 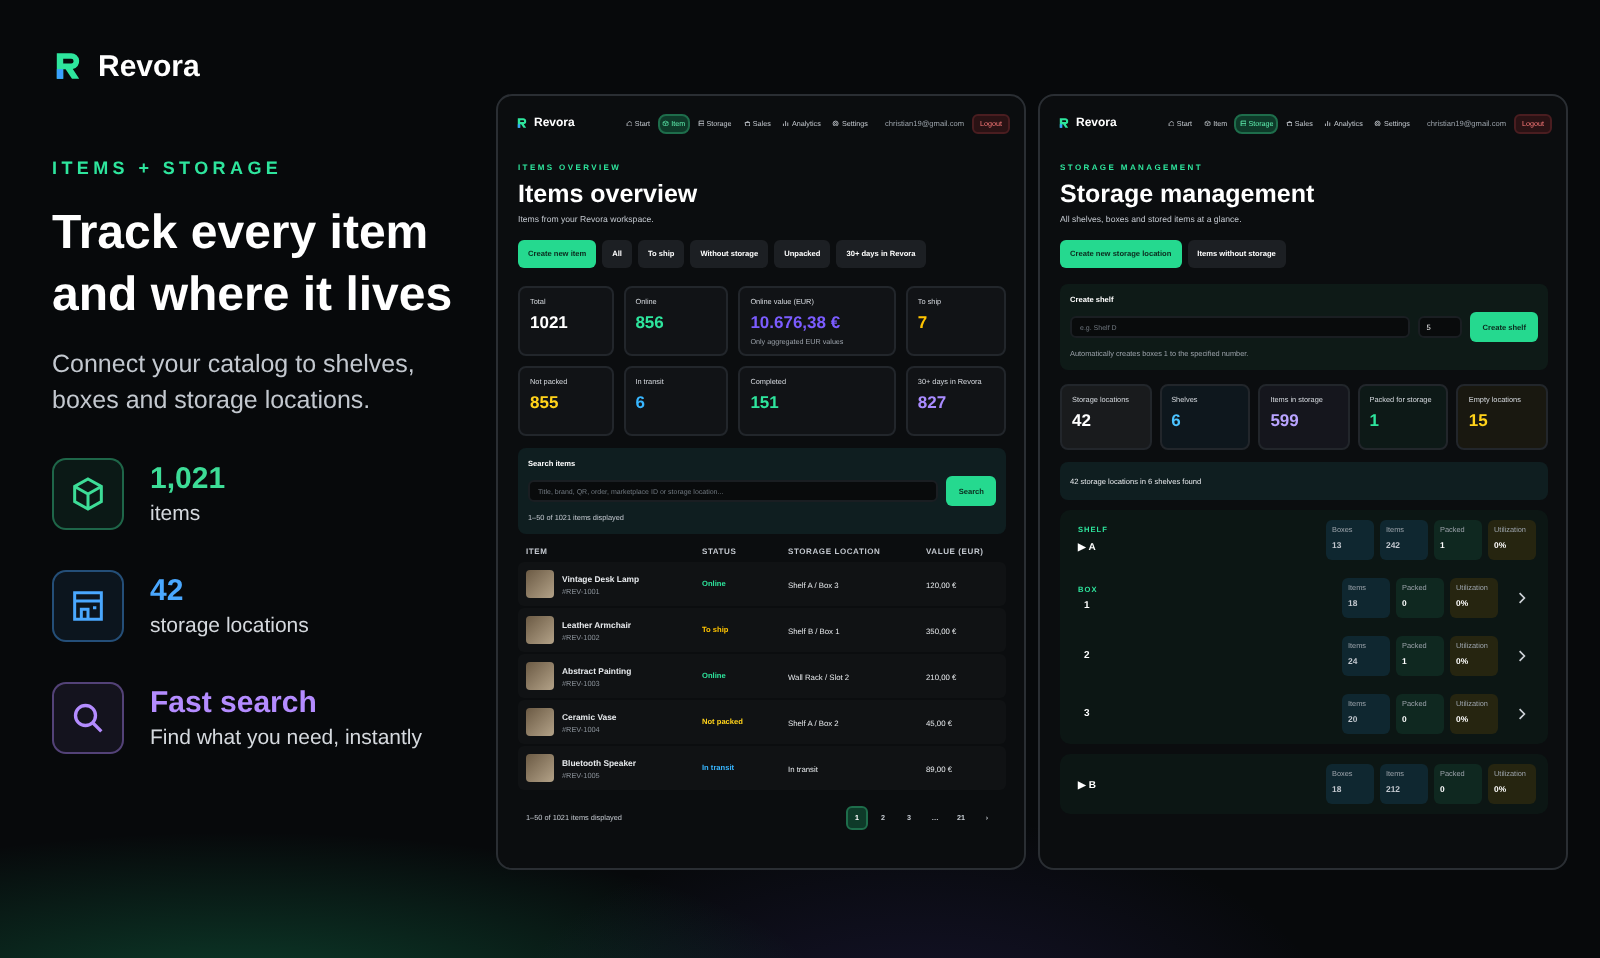 I want to click on stat-value: 7, so click(x=922, y=322).